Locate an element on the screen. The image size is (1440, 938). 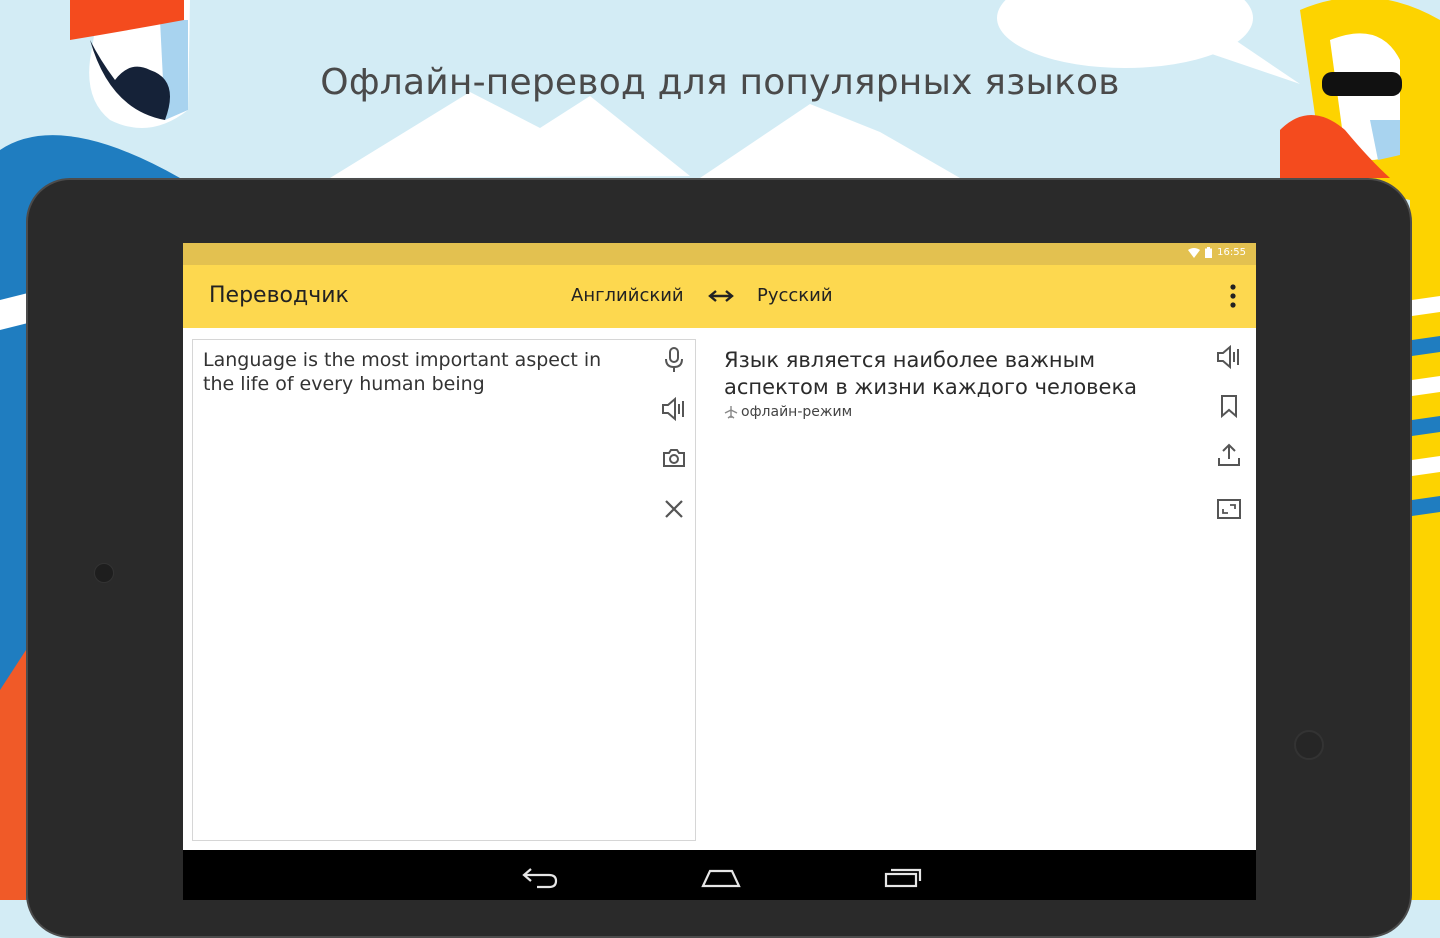
translation-speak-button is located at coordinates (1229, 357).